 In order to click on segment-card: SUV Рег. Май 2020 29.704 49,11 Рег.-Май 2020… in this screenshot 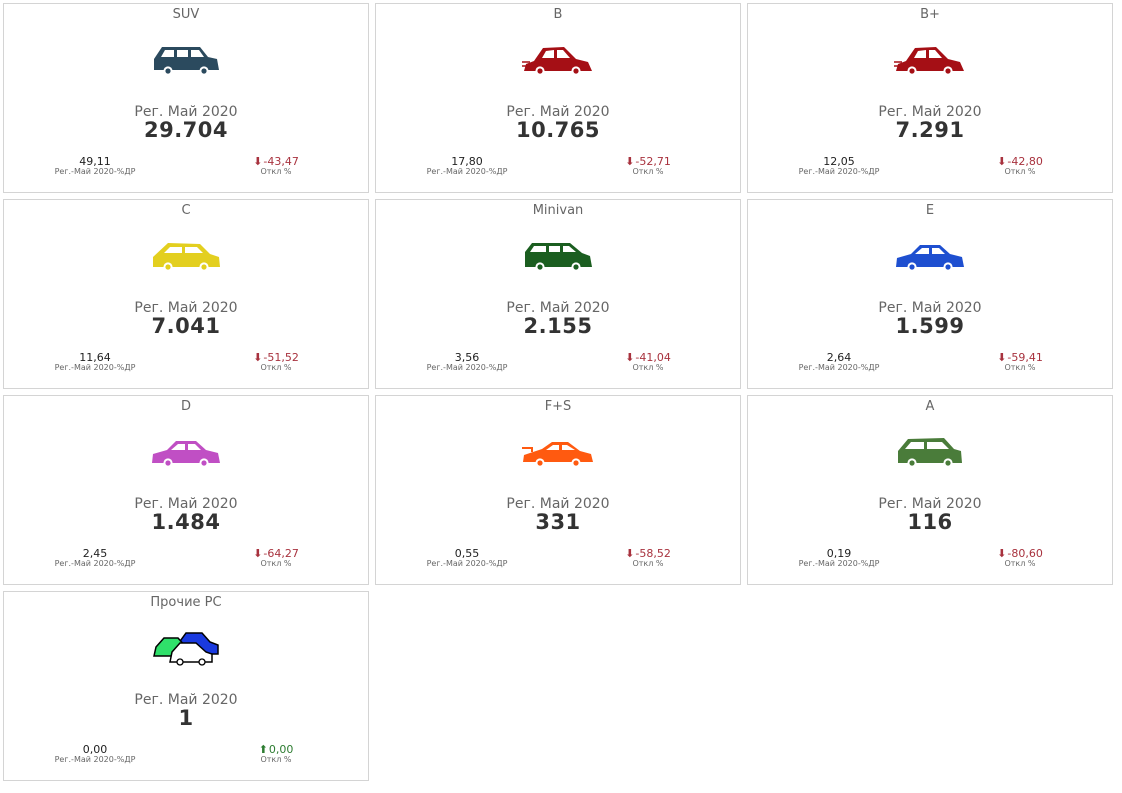, I will do `click(186, 98)`.